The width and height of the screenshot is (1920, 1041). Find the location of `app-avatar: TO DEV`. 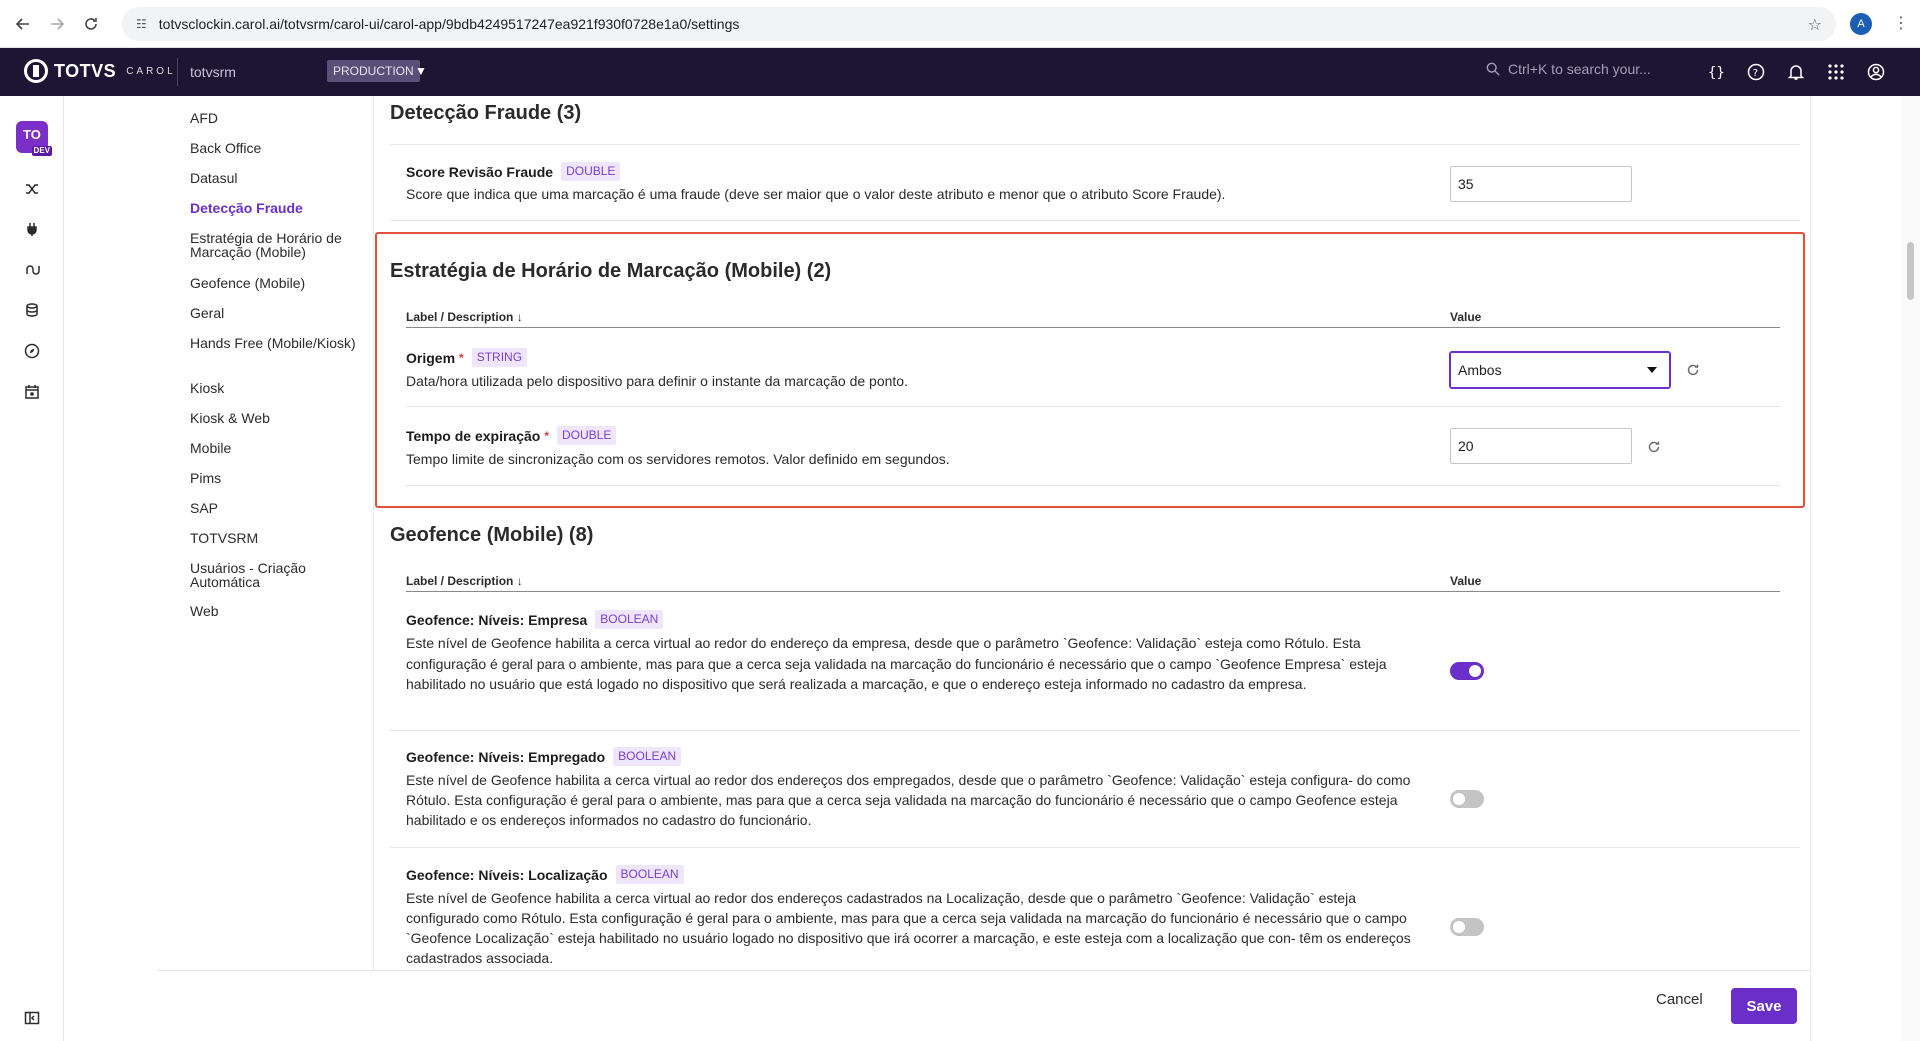

app-avatar: TO DEV is located at coordinates (34, 138).